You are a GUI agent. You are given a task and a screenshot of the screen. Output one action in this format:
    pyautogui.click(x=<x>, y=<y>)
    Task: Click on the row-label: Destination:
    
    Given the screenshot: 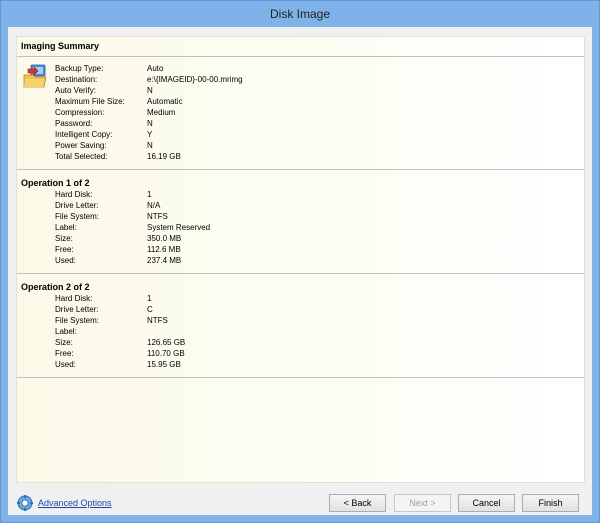 What is the action you would take?
    pyautogui.click(x=76, y=79)
    